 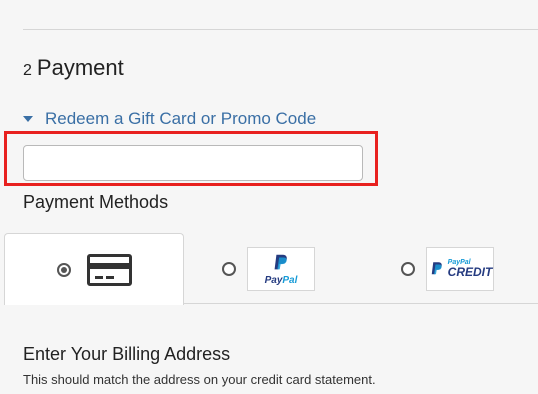 I want to click on credit-card-icon, so click(x=109, y=269).